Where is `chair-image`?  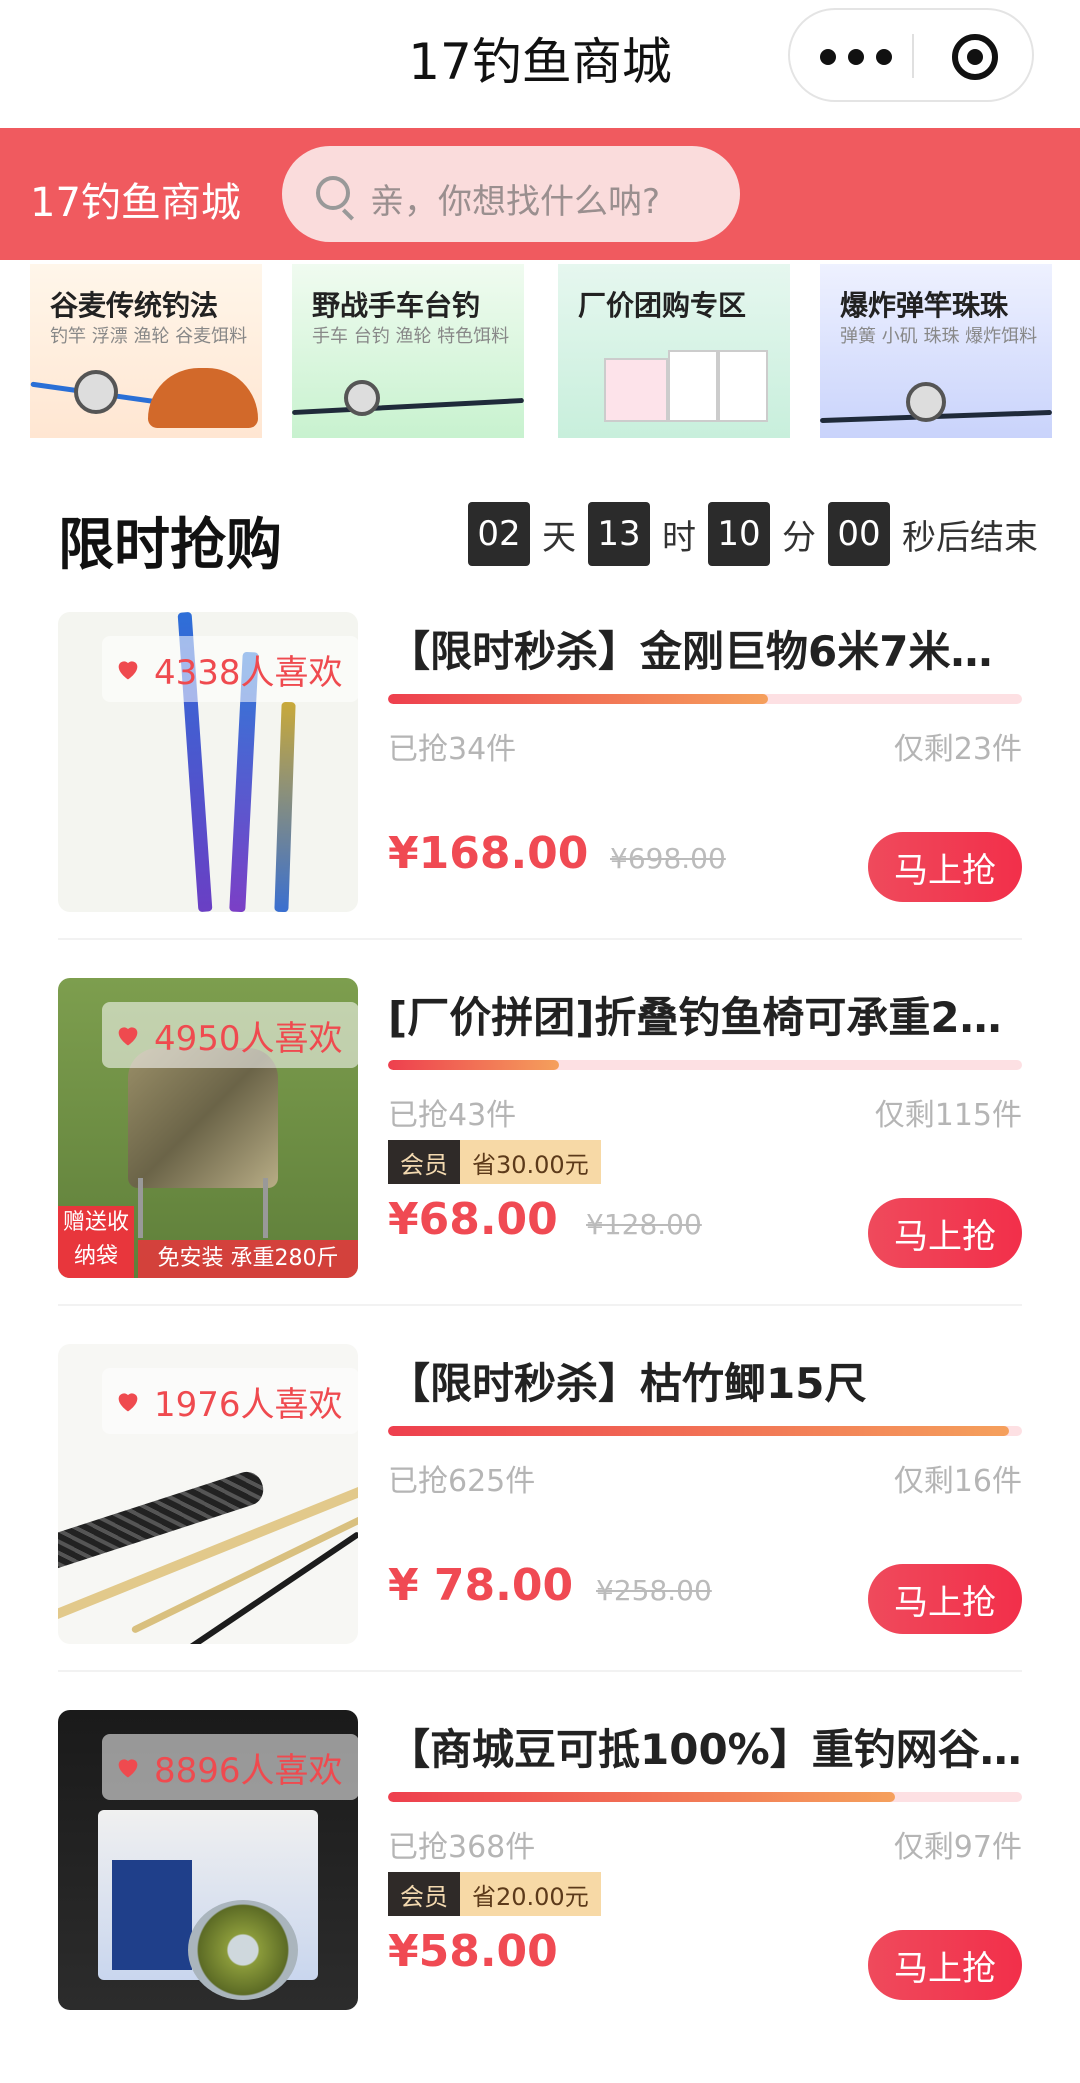 chair-image is located at coordinates (203, 1118).